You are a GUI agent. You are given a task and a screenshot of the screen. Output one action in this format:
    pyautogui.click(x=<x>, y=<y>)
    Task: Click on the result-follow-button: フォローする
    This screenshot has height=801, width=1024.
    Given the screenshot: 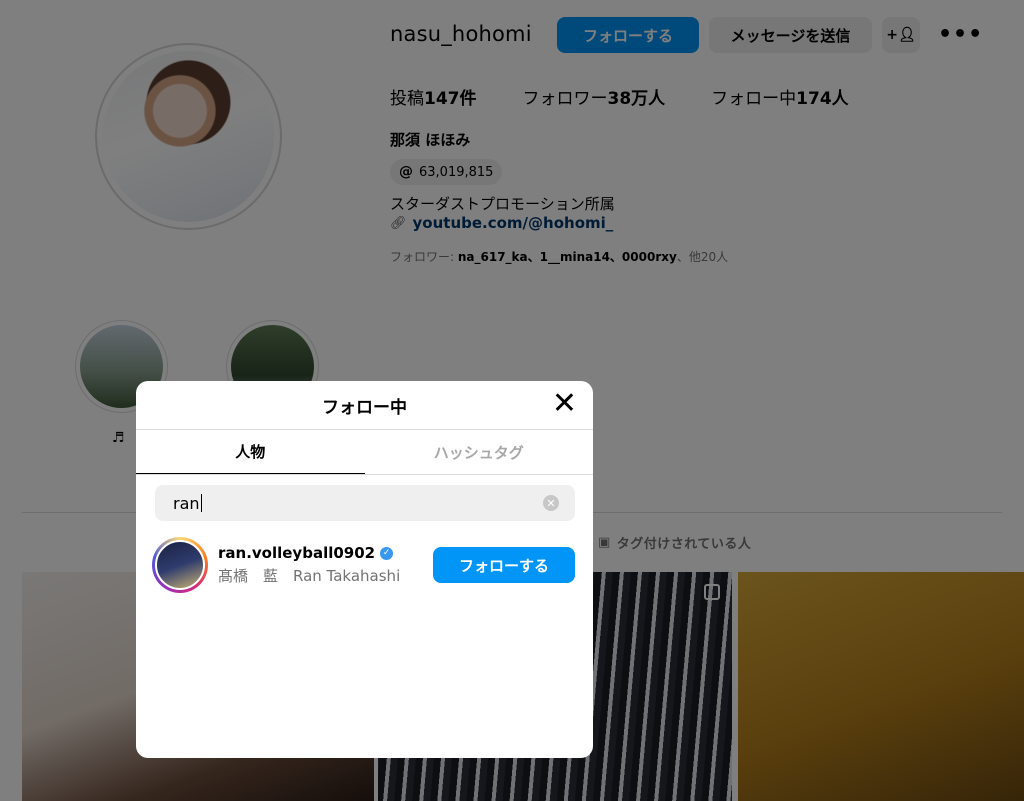 What is the action you would take?
    pyautogui.click(x=504, y=565)
    